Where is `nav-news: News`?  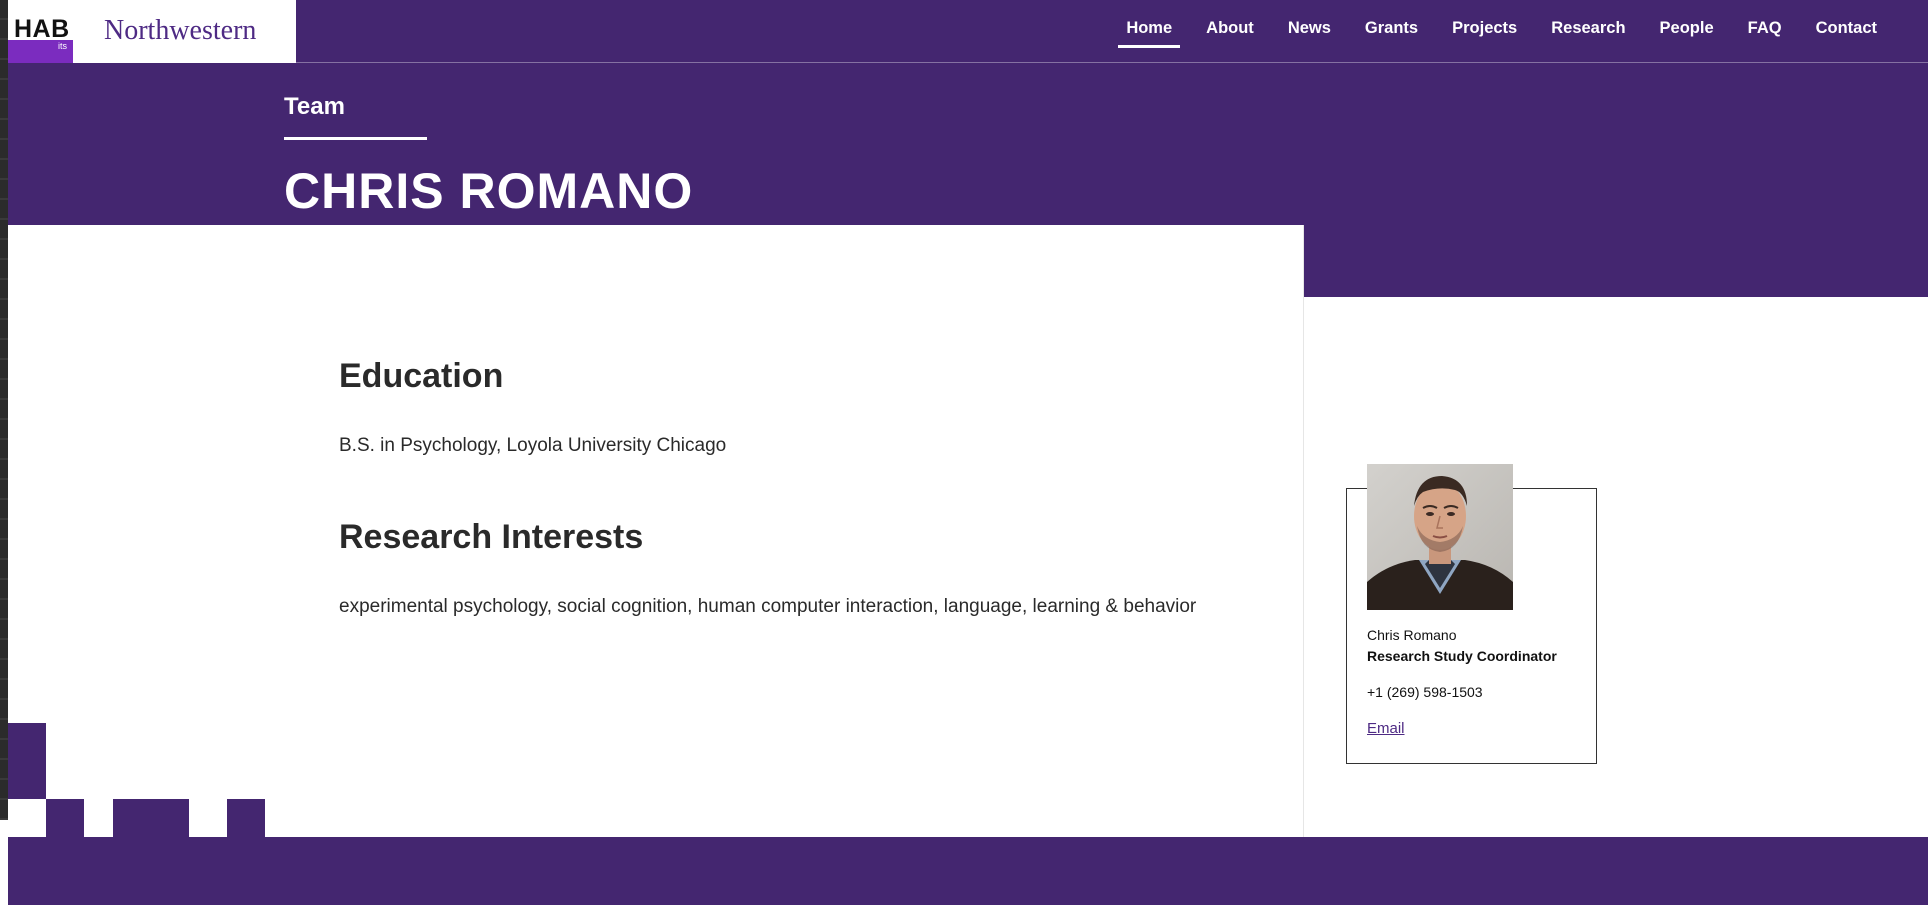
nav-news: News is located at coordinates (1309, 28).